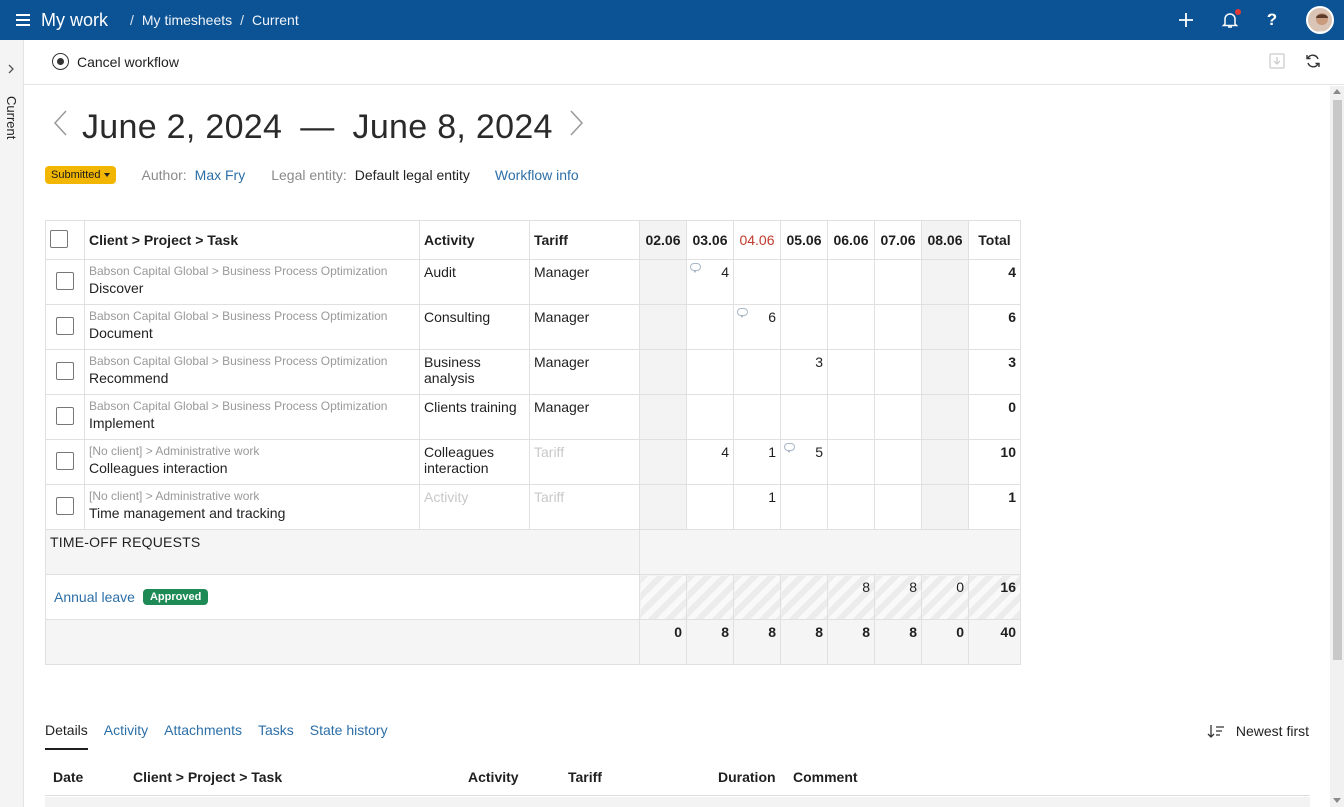 The image size is (1344, 807). What do you see at coordinates (59, 238) in the screenshot?
I see `select-all-checkbox` at bounding box center [59, 238].